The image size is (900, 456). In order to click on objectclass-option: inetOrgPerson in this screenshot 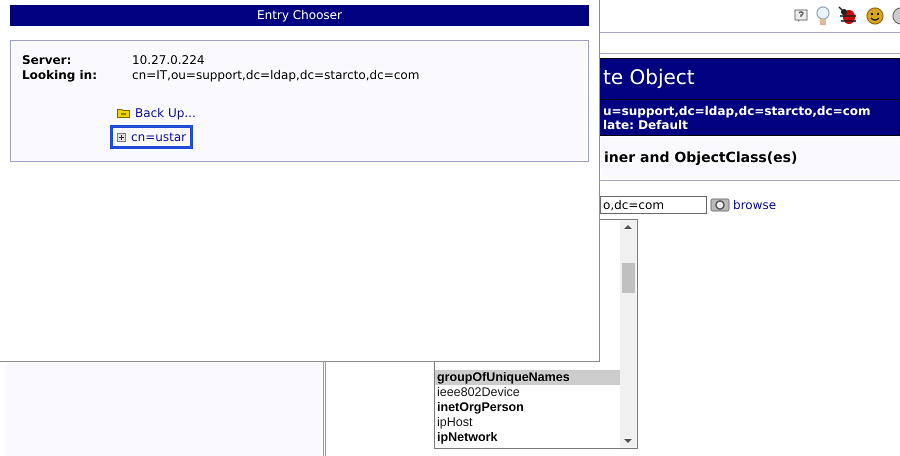, I will do `click(527, 407)`.